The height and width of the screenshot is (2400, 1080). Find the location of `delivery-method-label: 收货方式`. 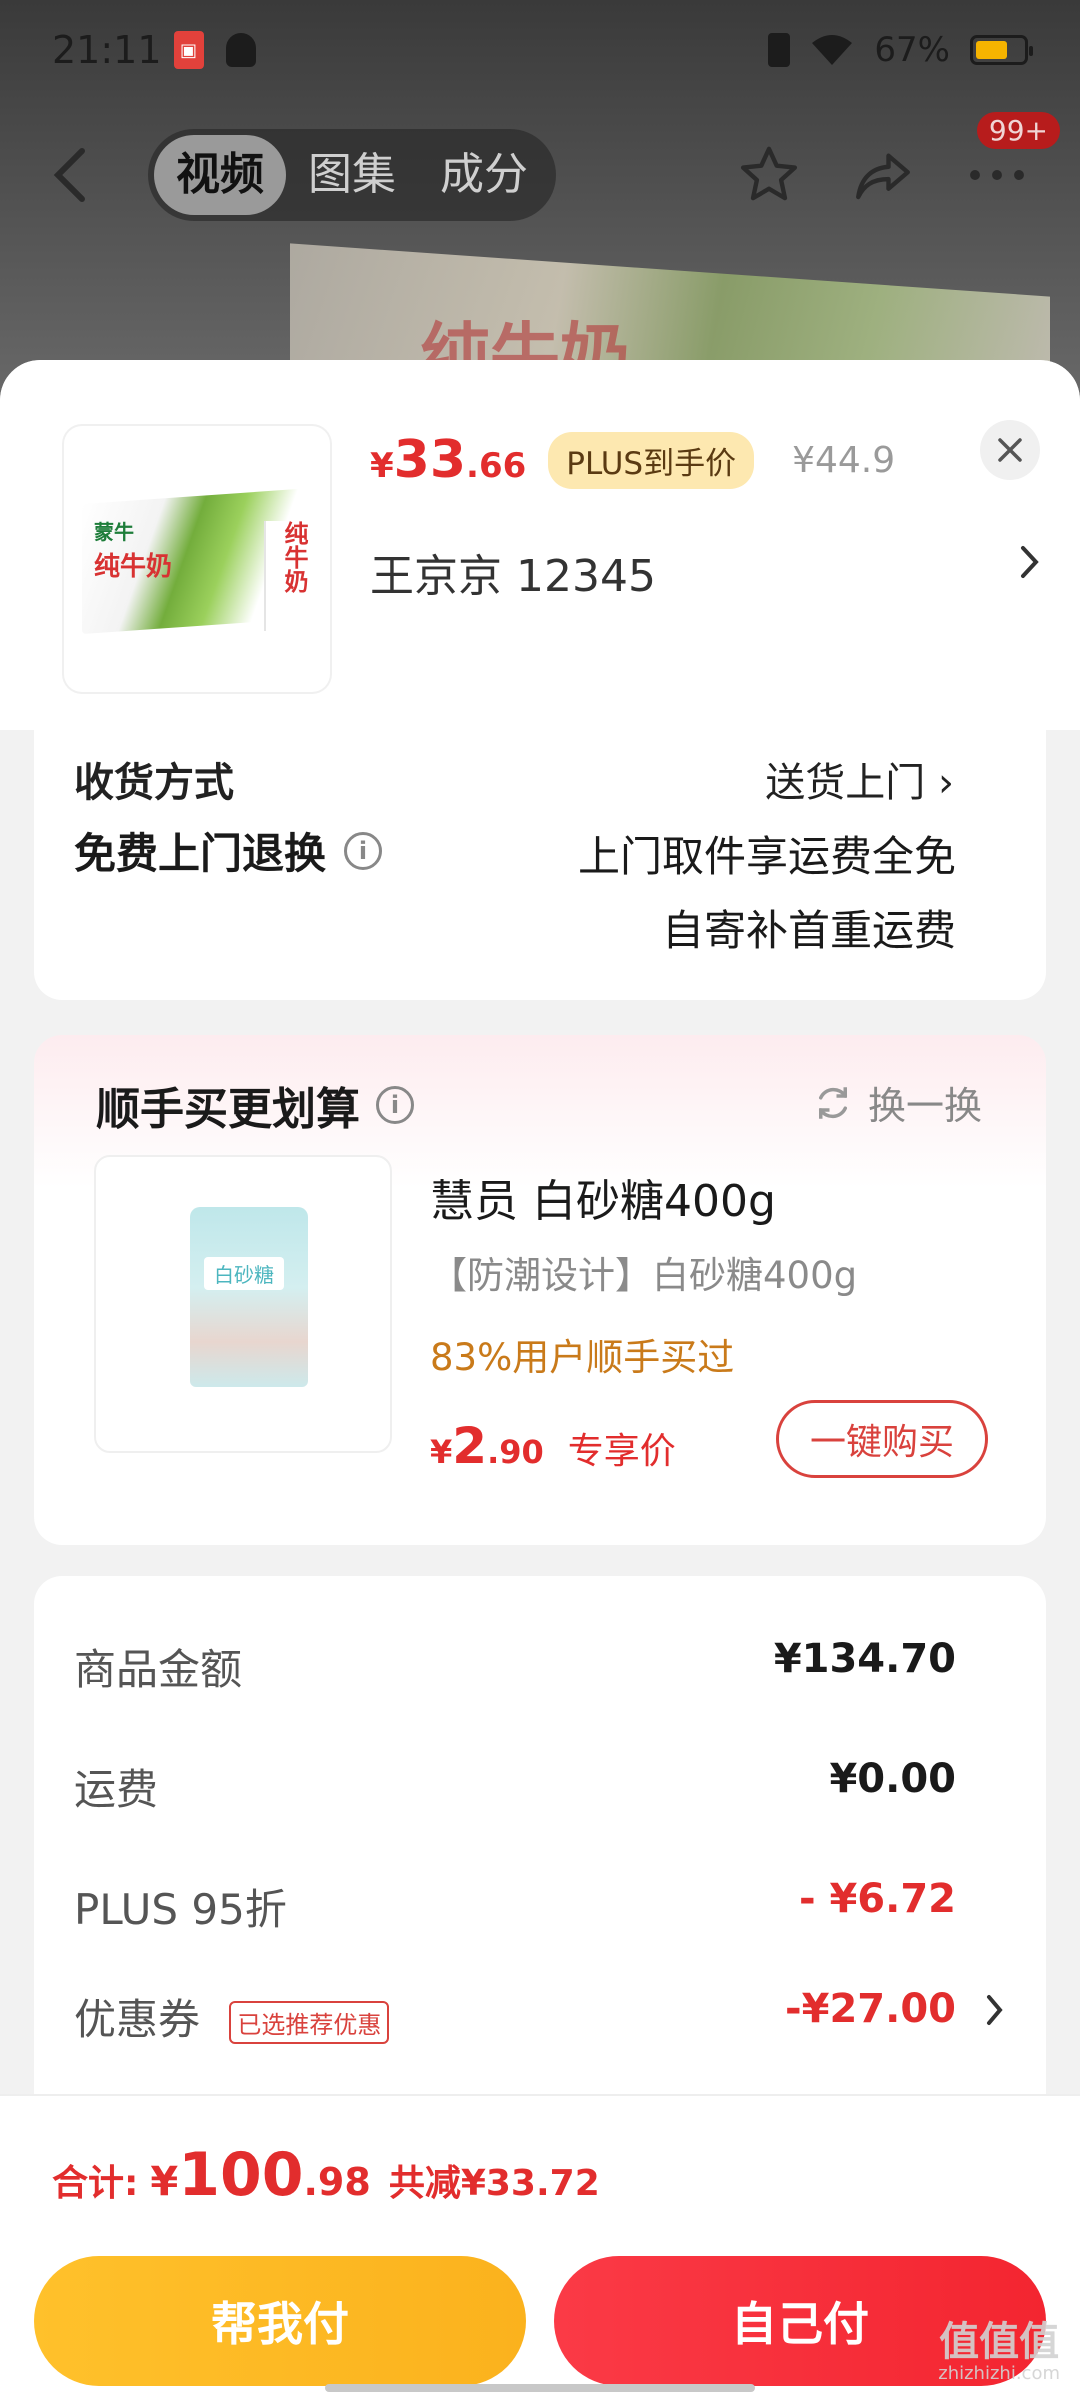

delivery-method-label: 收货方式 is located at coordinates (154, 783).